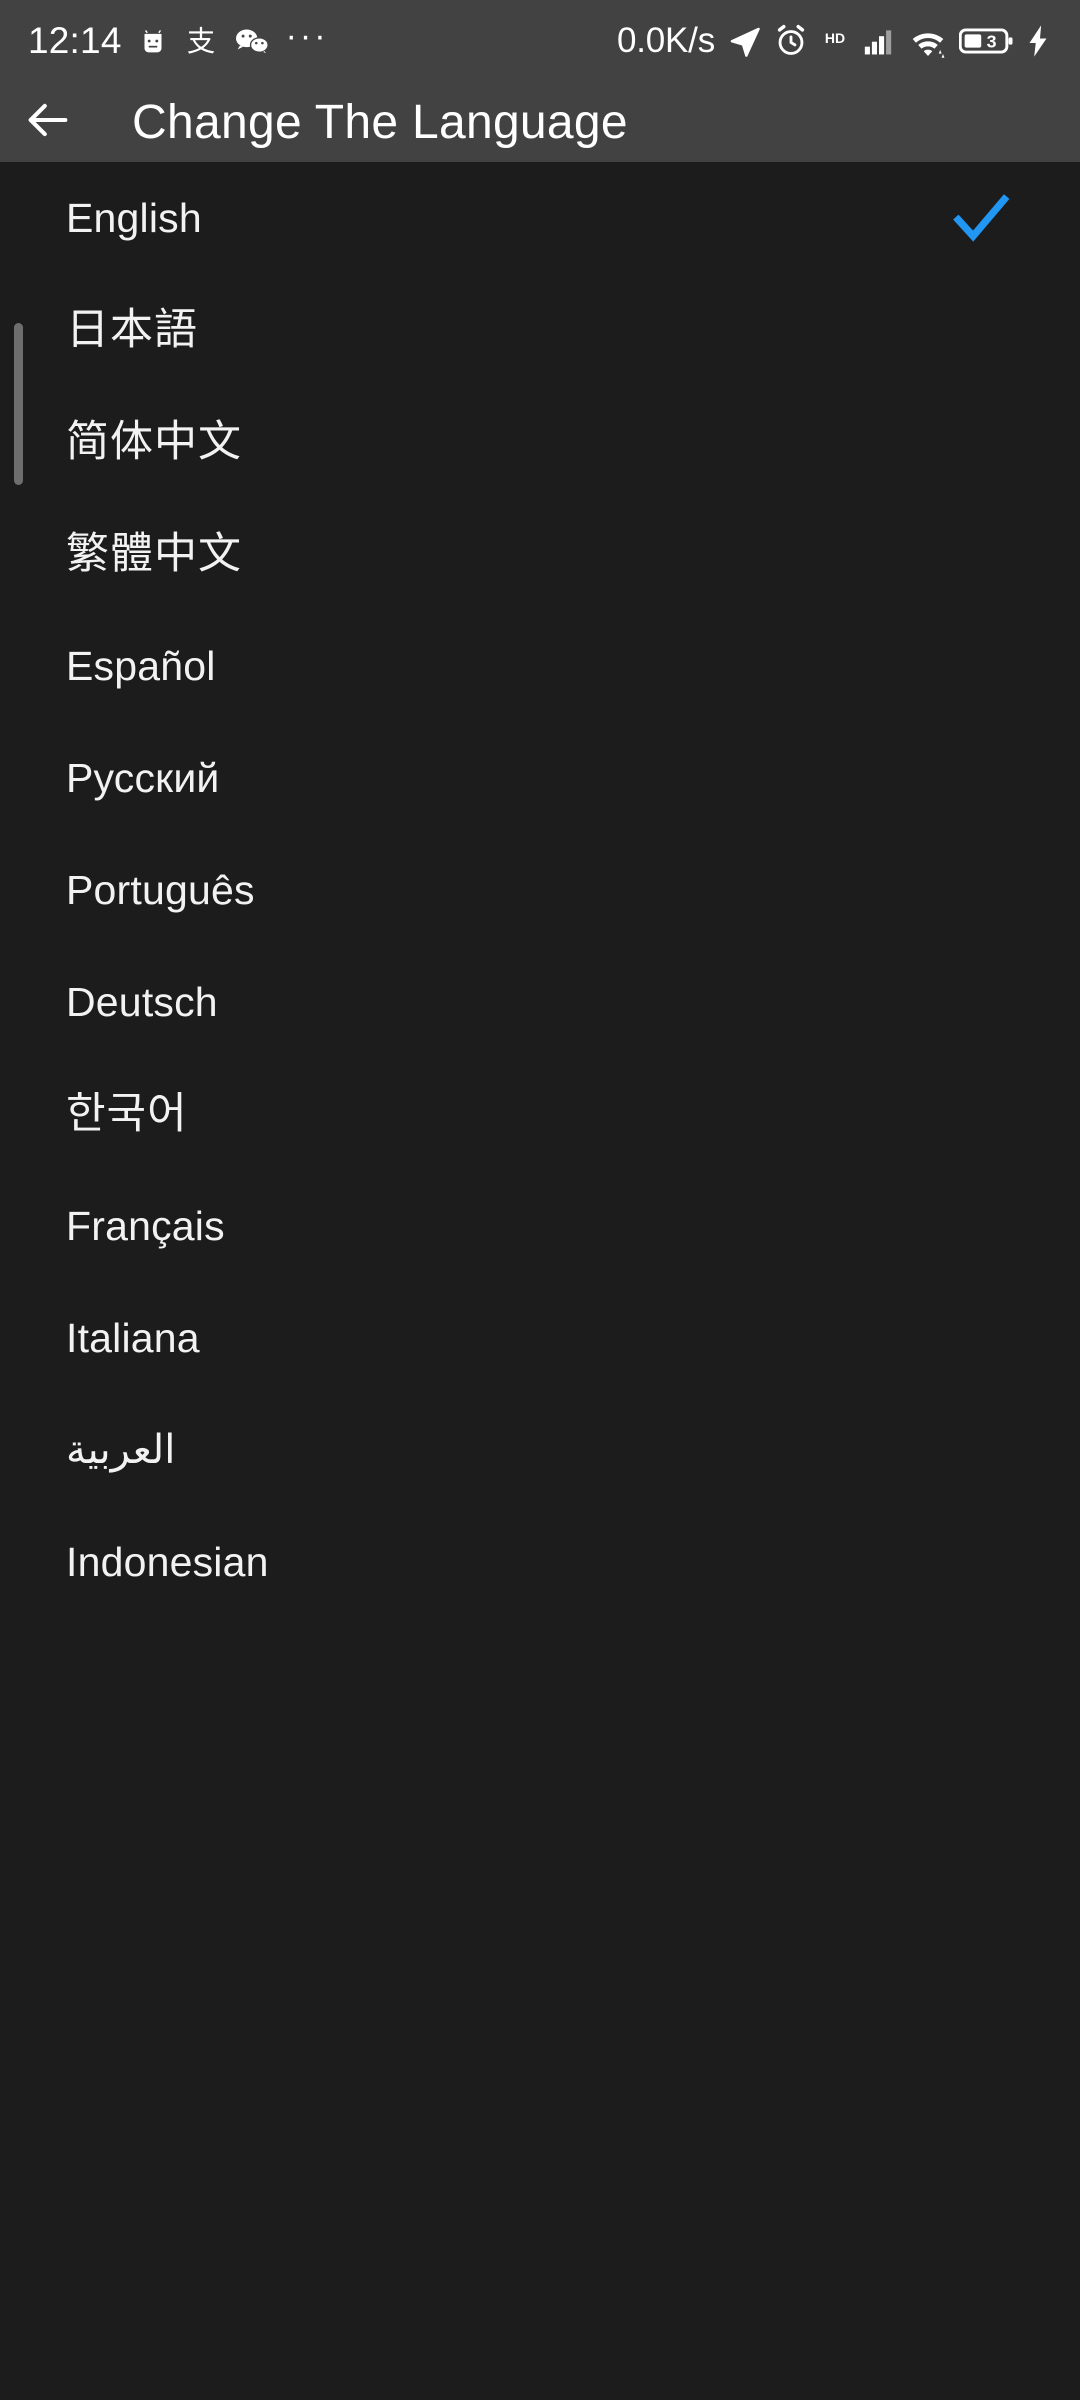  Describe the element at coordinates (307, 35) in the screenshot. I see `more-notifications-icon: ···` at that location.